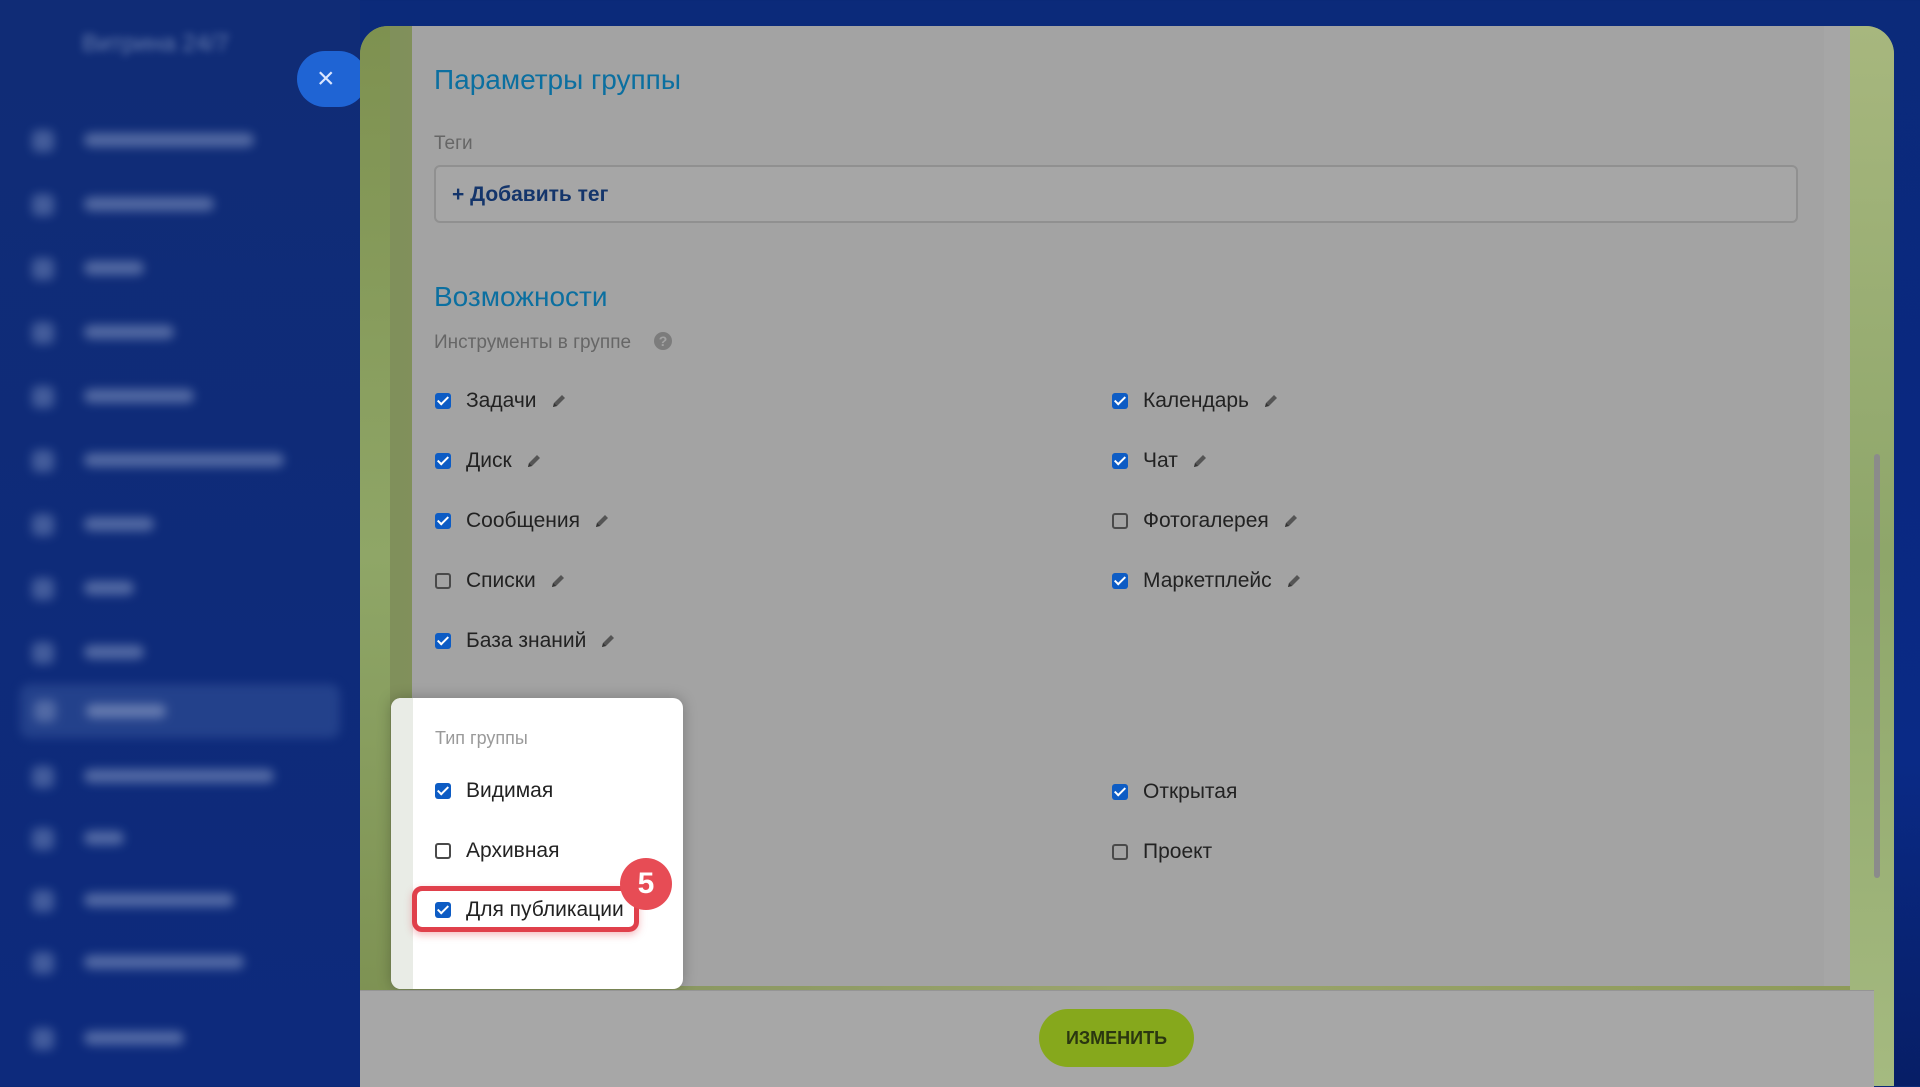  Describe the element at coordinates (510, 790) in the screenshot. I see `group-type-label: Видимая` at that location.